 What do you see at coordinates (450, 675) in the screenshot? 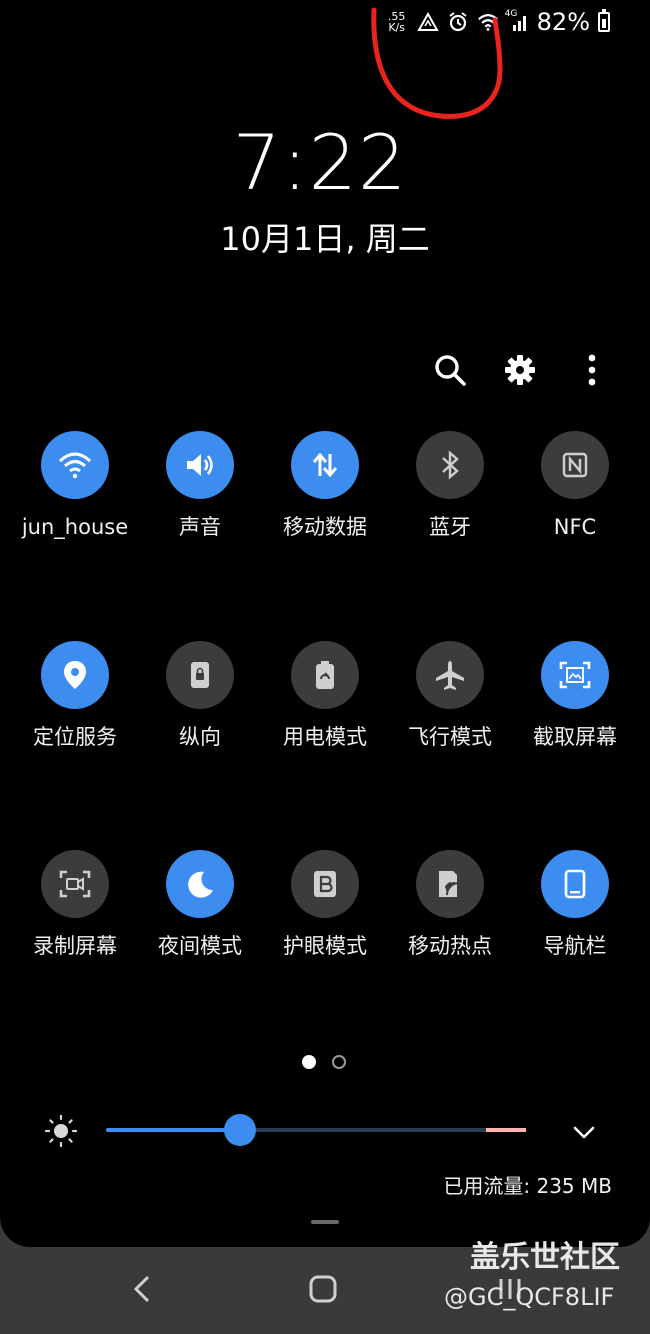
I see `airplane-icon` at bounding box center [450, 675].